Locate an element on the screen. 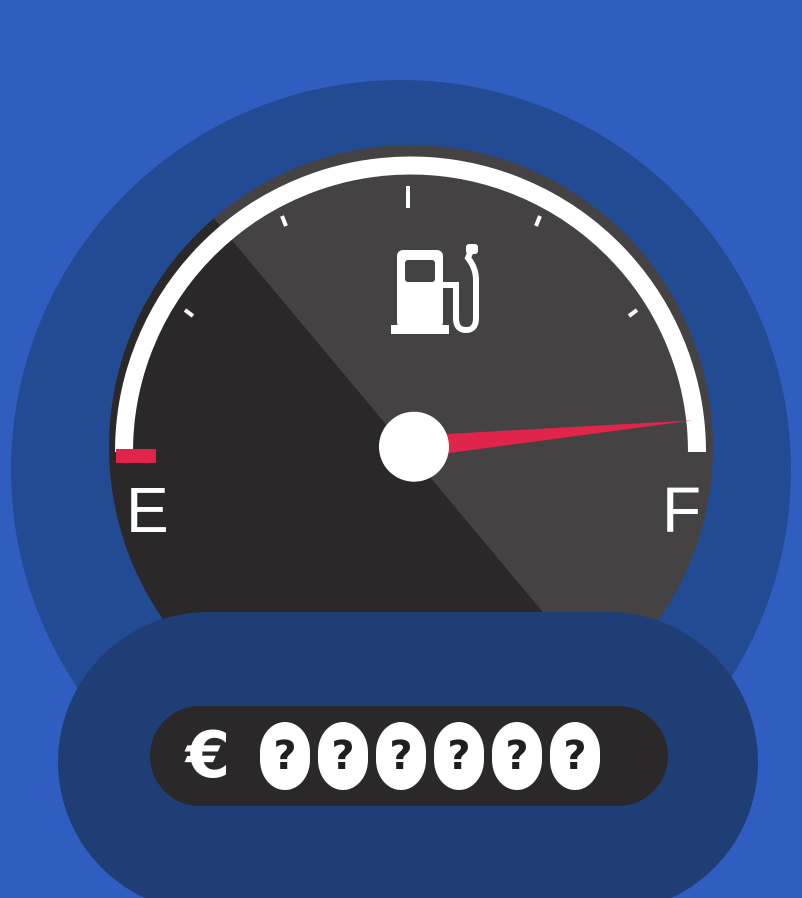 Image resolution: width=802 pixels, height=898 pixels. empty-label: E is located at coordinates (147, 510).